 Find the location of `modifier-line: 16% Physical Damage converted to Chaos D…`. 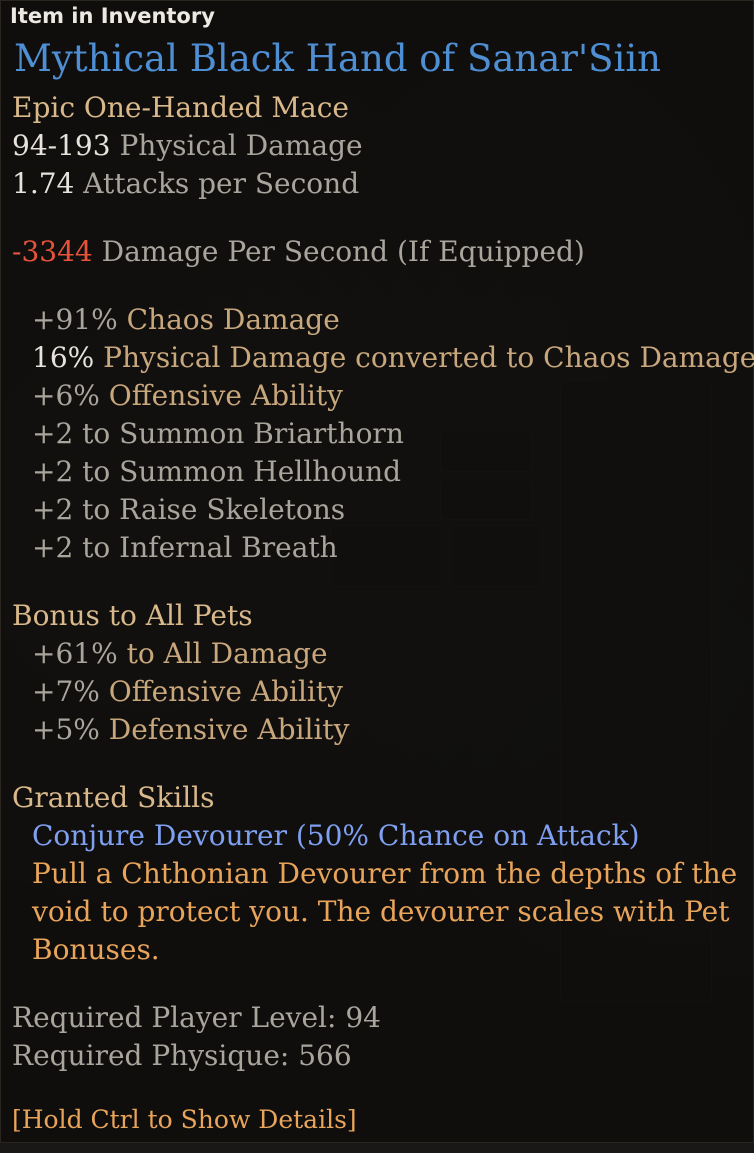

modifier-line: 16% Physical Damage converted to Chaos D… is located at coordinates (393, 358).